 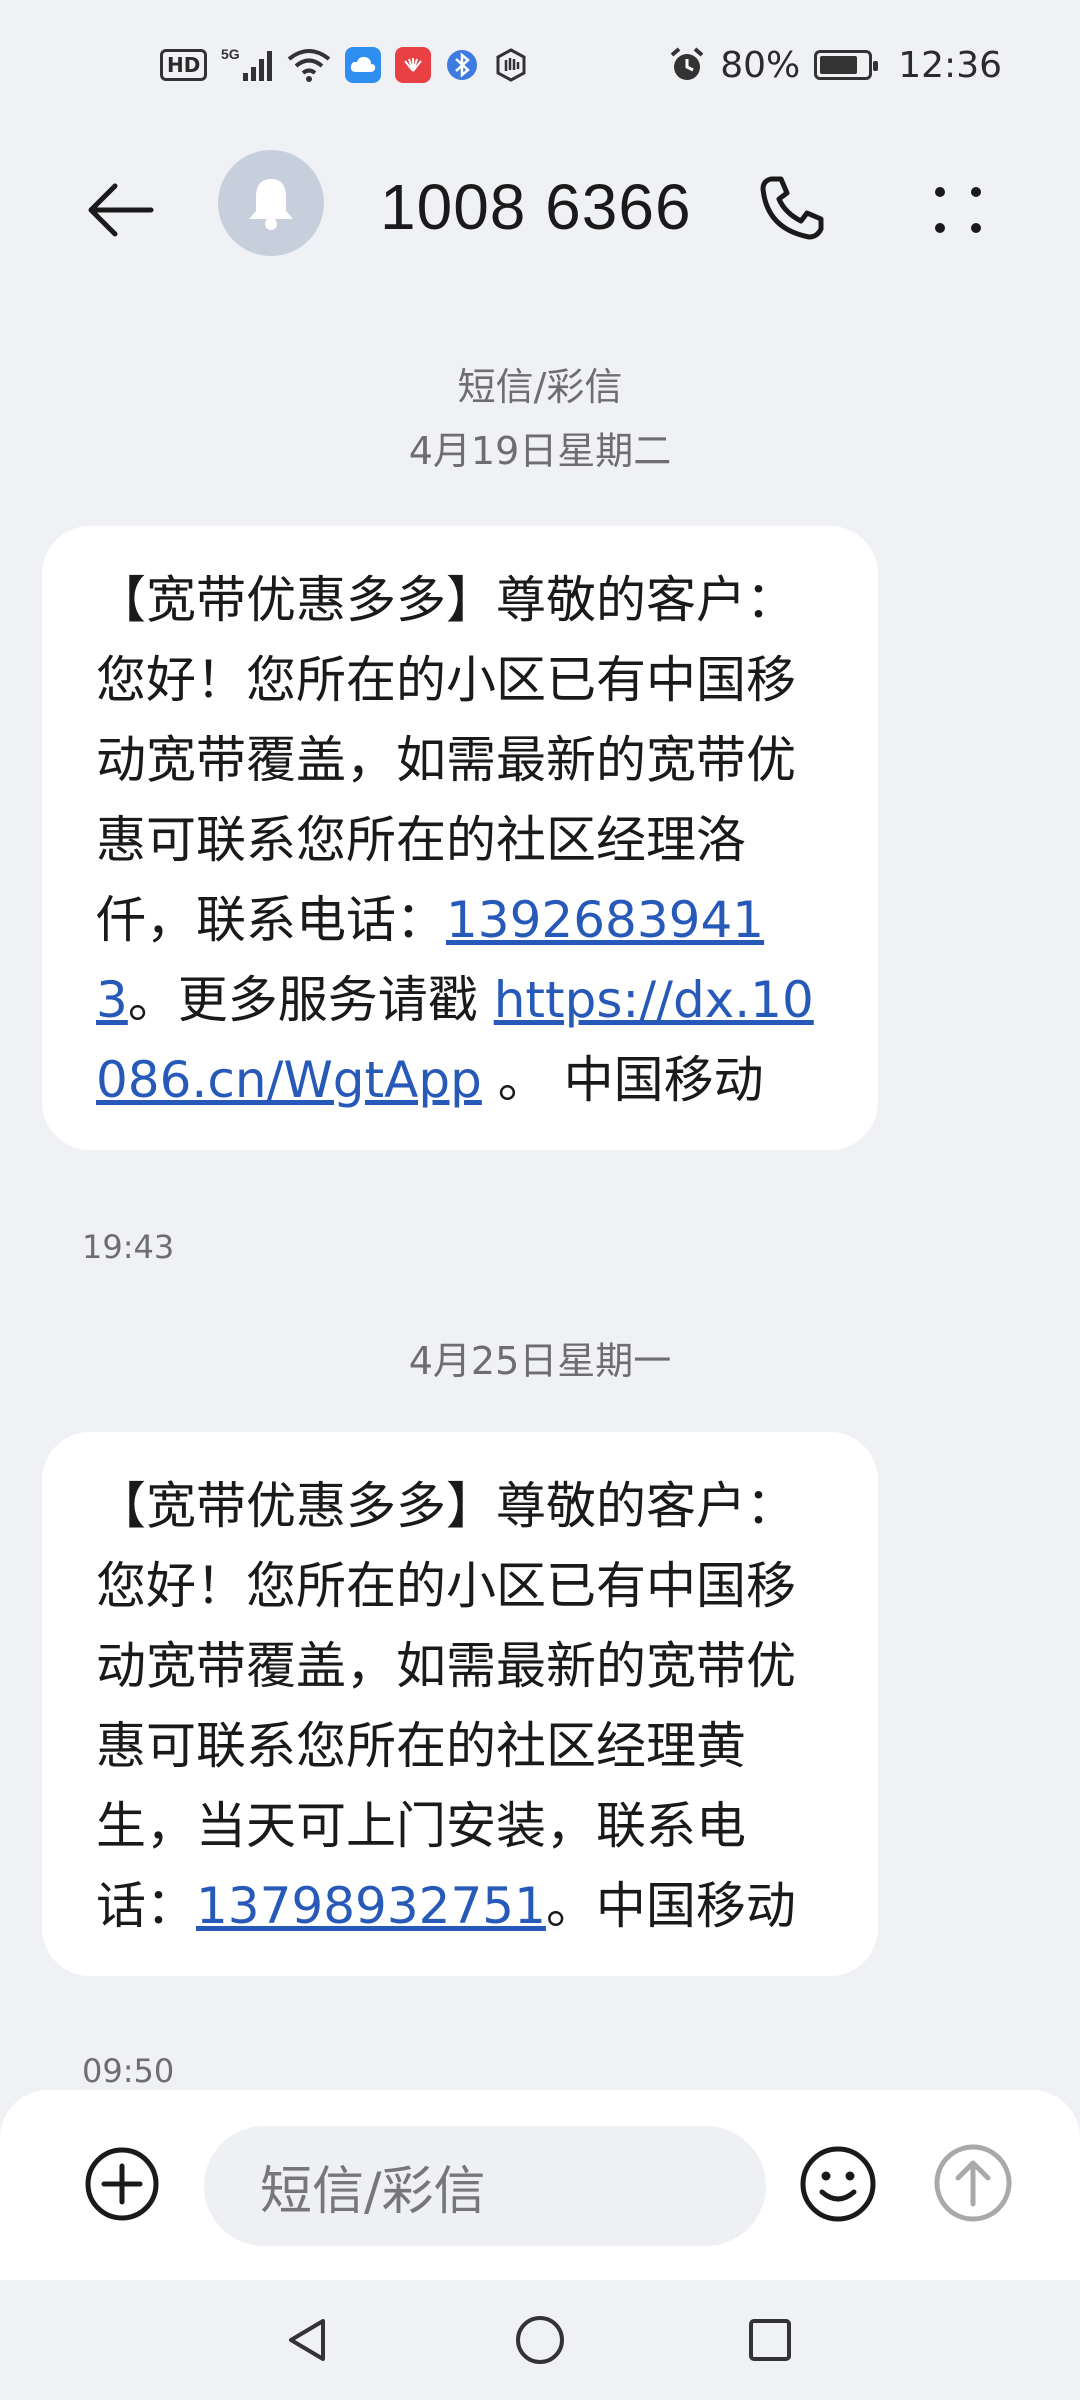 What do you see at coordinates (540, 387) in the screenshot?
I see `message-type-label: 短信/彩信` at bounding box center [540, 387].